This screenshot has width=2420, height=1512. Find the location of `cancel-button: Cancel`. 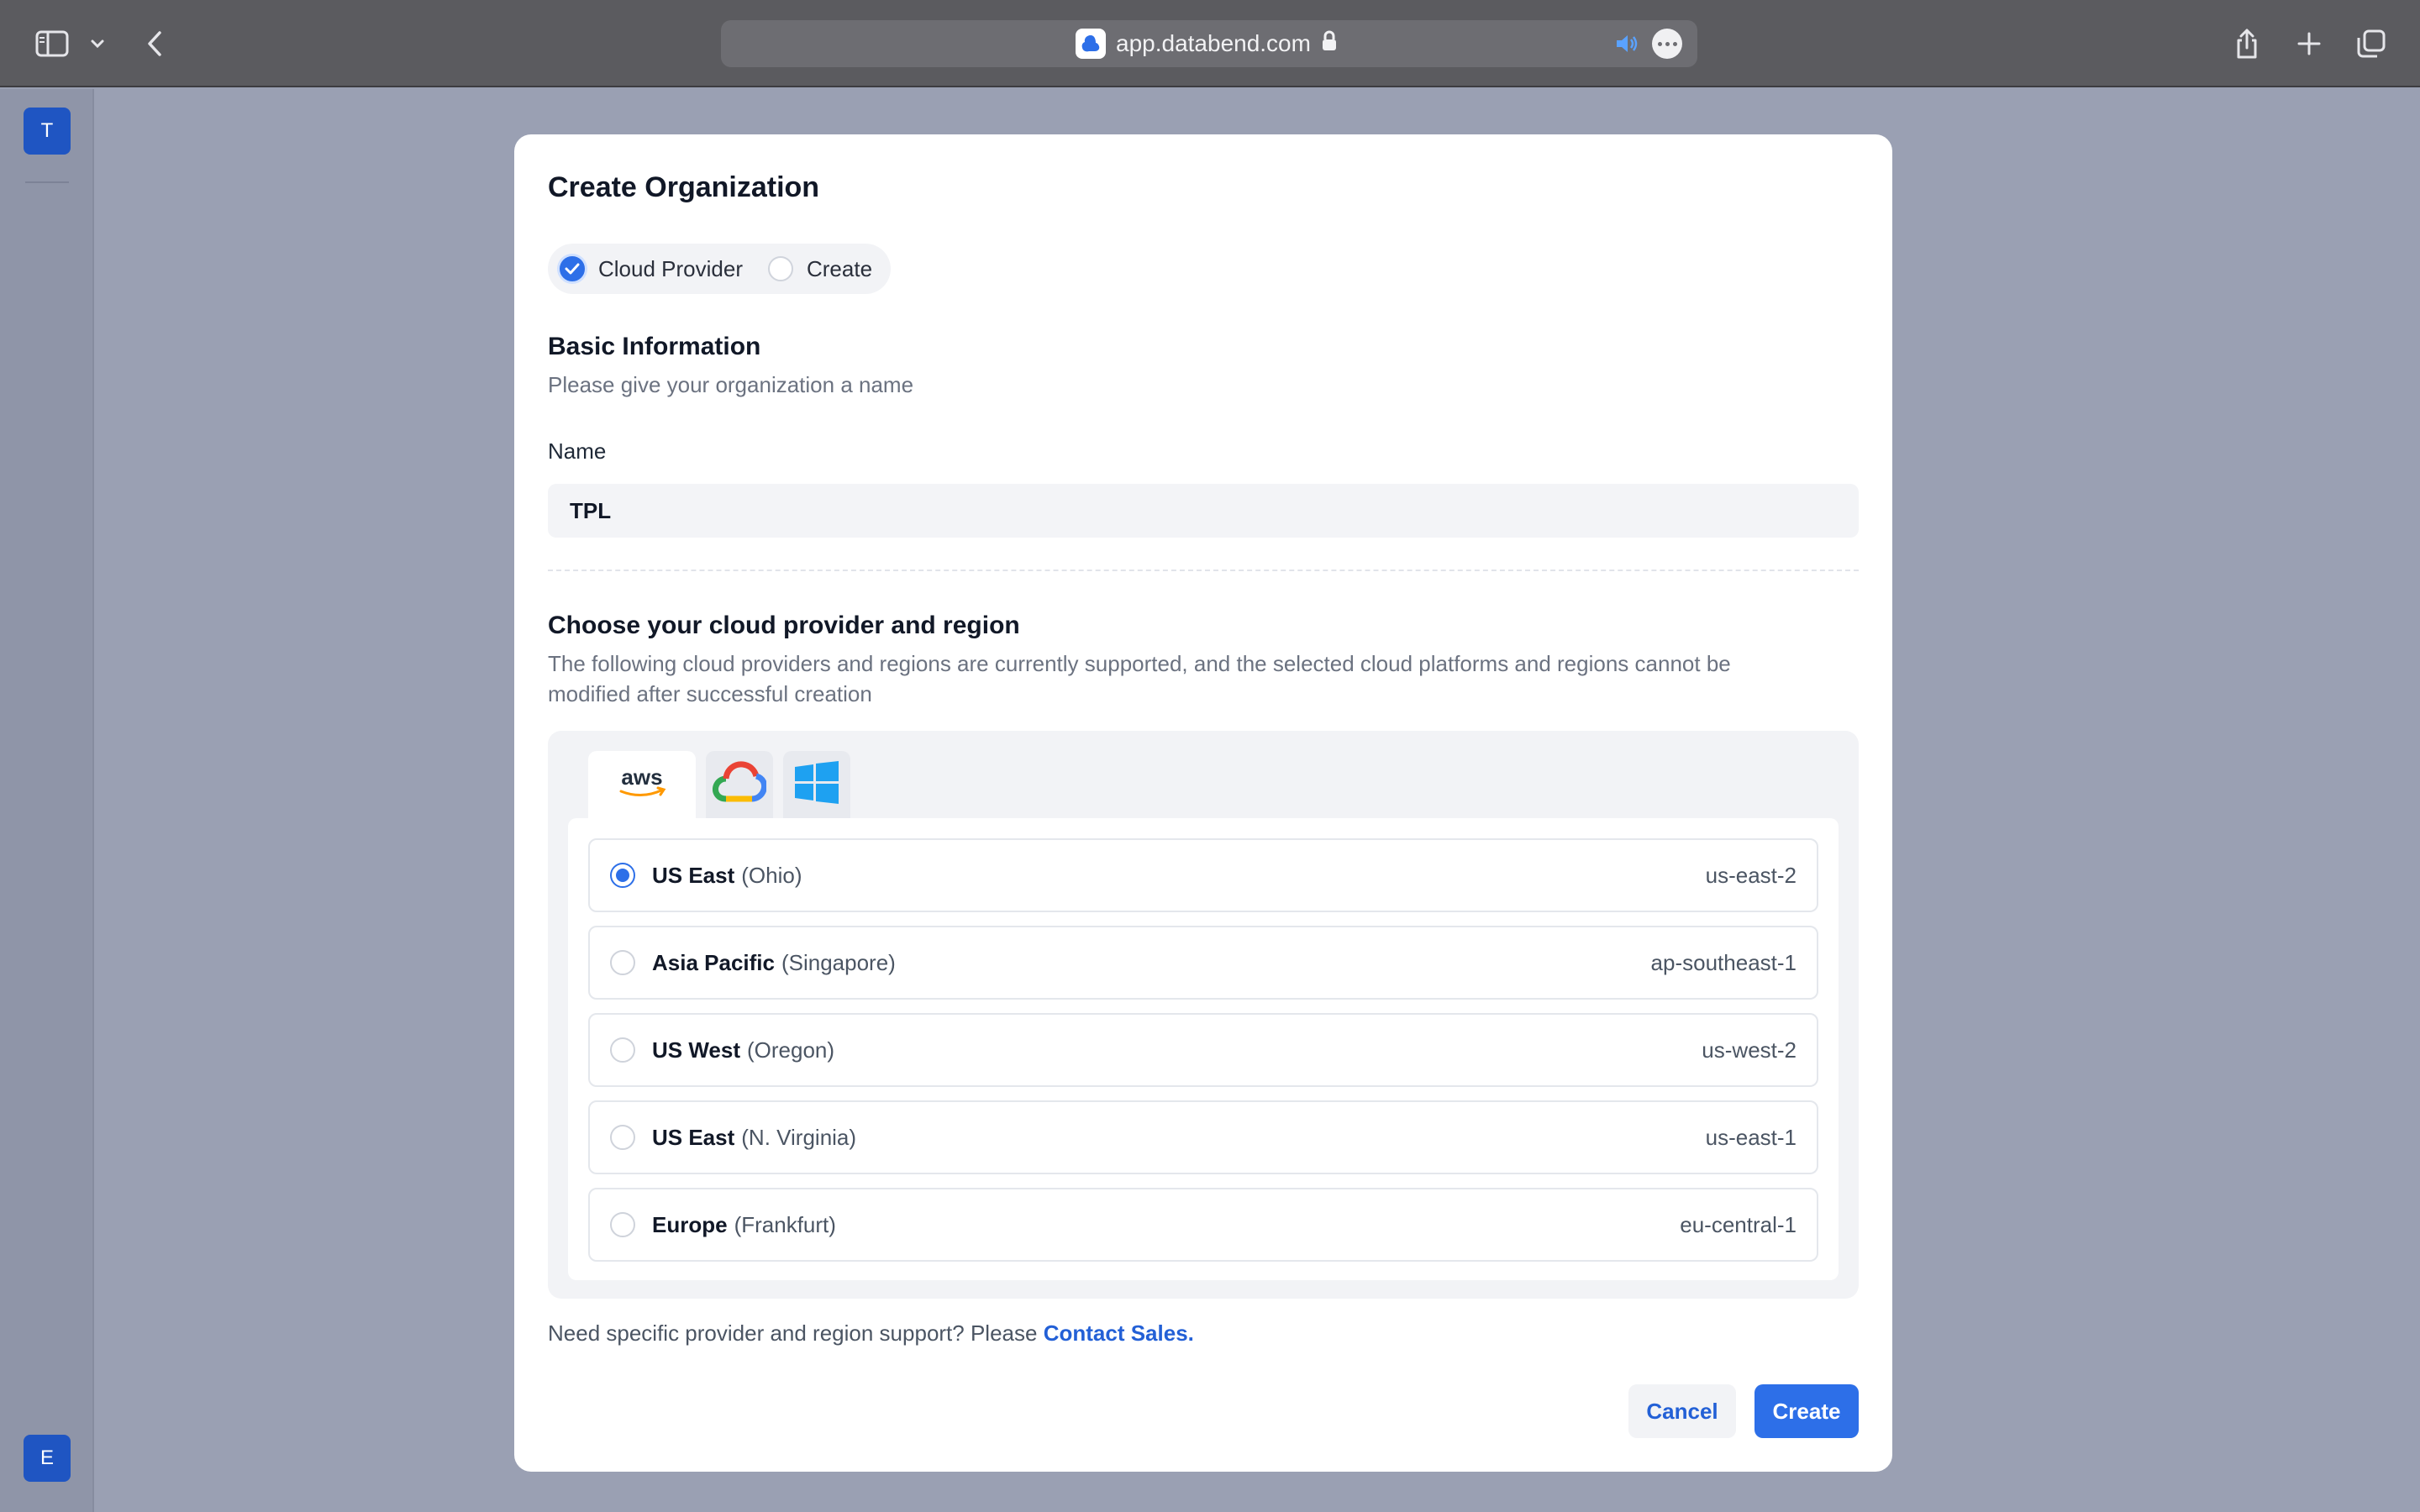

cancel-button: Cancel is located at coordinates (1682, 1411).